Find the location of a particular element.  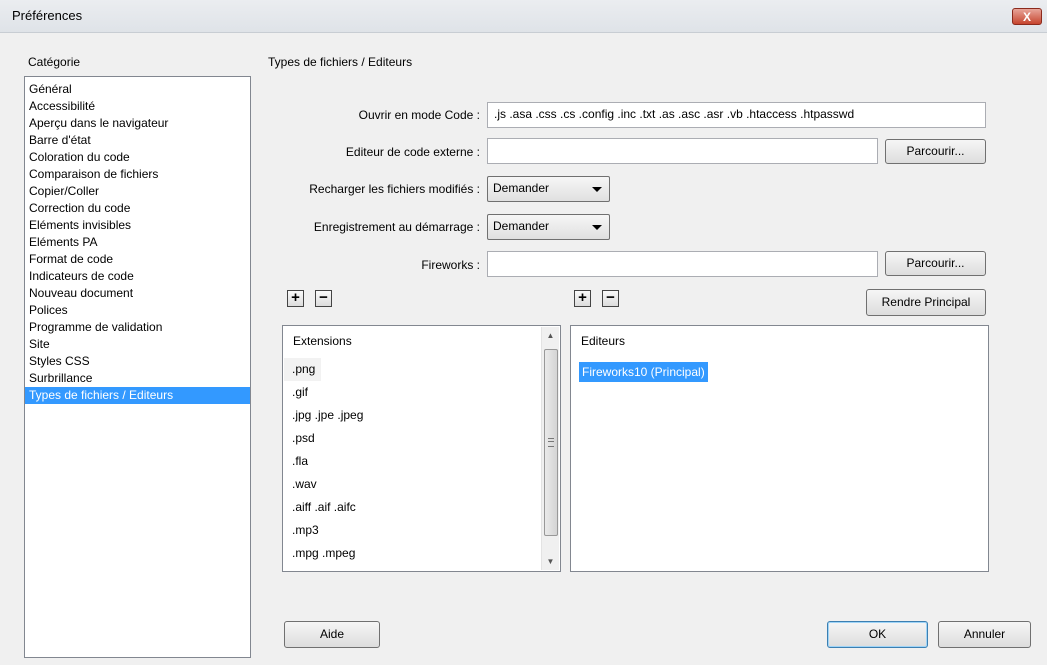

extensions-header: Extensions is located at coordinates (412, 341).